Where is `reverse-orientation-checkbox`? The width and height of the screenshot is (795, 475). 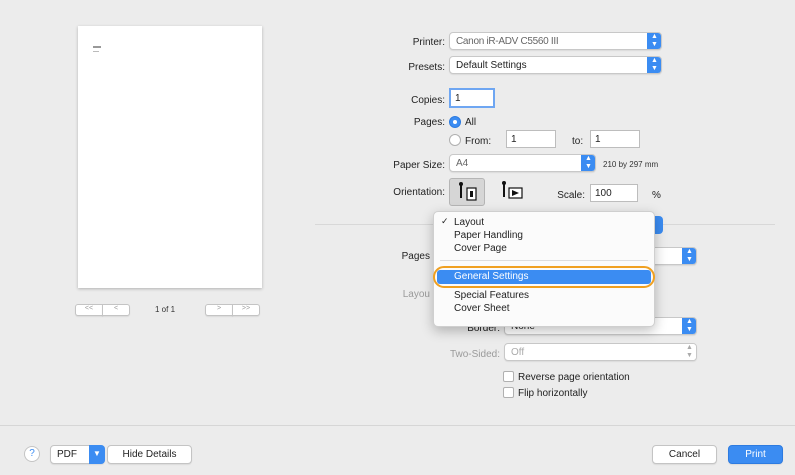 reverse-orientation-checkbox is located at coordinates (508, 376).